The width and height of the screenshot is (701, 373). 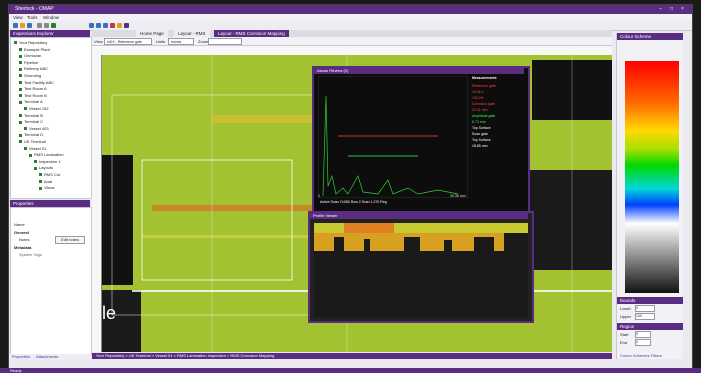 I want to click on tab-home-page: Home Page, so click(x=152, y=33).